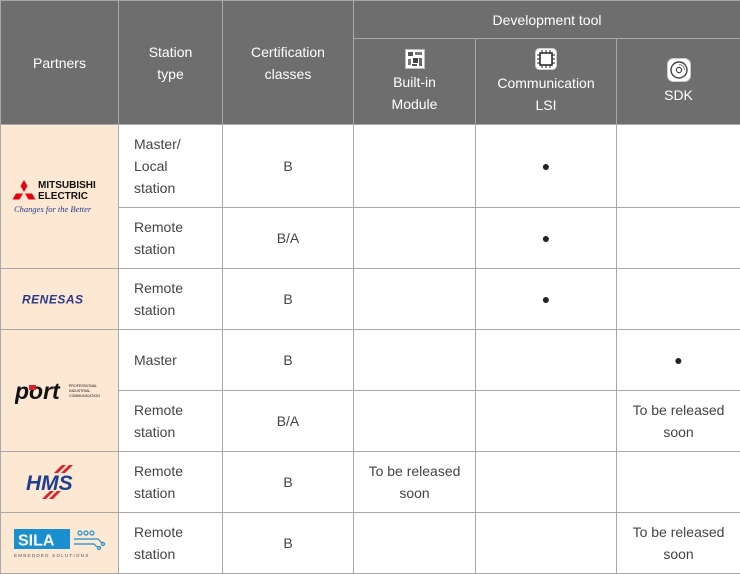  I want to click on station-type: Master, so click(171, 360).